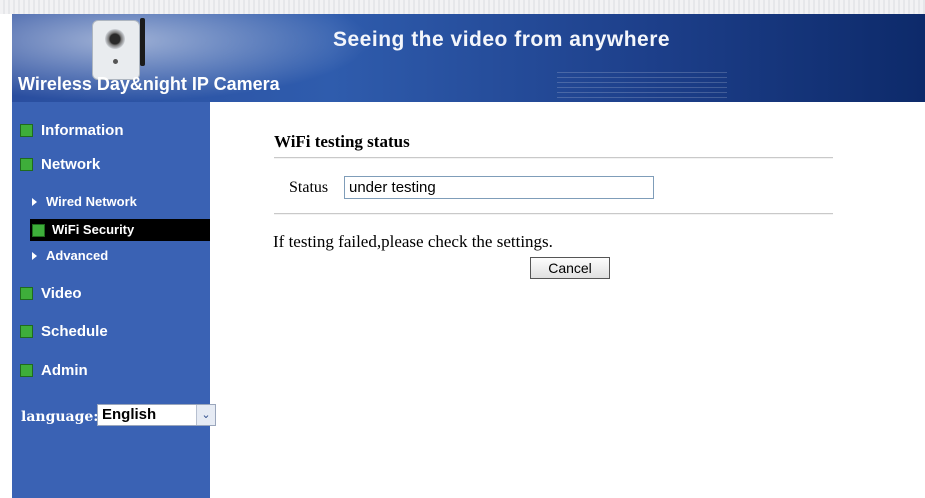 The height and width of the screenshot is (498, 925). What do you see at coordinates (499, 187) in the screenshot?
I see `status-field: under testing` at bounding box center [499, 187].